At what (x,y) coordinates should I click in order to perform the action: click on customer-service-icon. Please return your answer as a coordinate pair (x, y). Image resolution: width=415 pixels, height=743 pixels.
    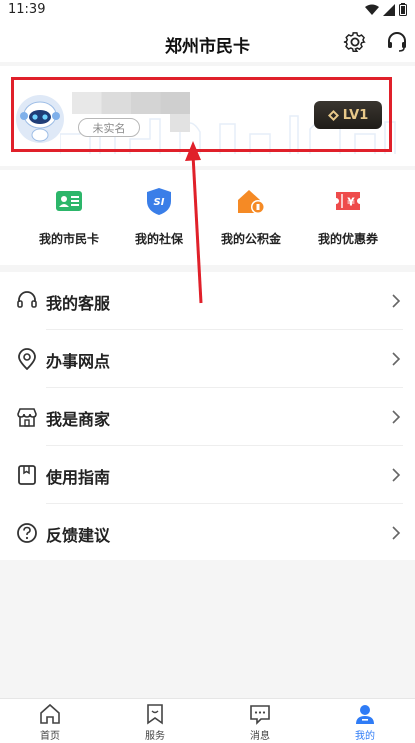
    Looking at the image, I should click on (397, 42).